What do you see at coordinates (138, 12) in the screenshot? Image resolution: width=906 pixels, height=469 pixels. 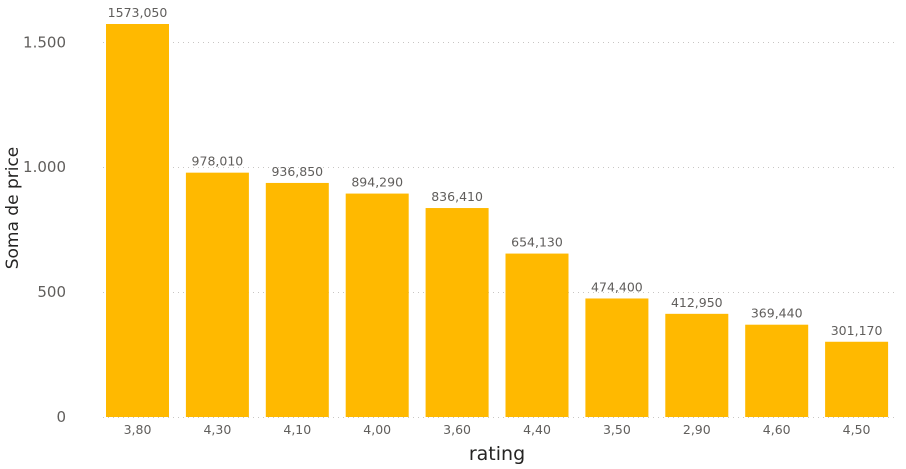 I see `data-label: 1573,050` at bounding box center [138, 12].